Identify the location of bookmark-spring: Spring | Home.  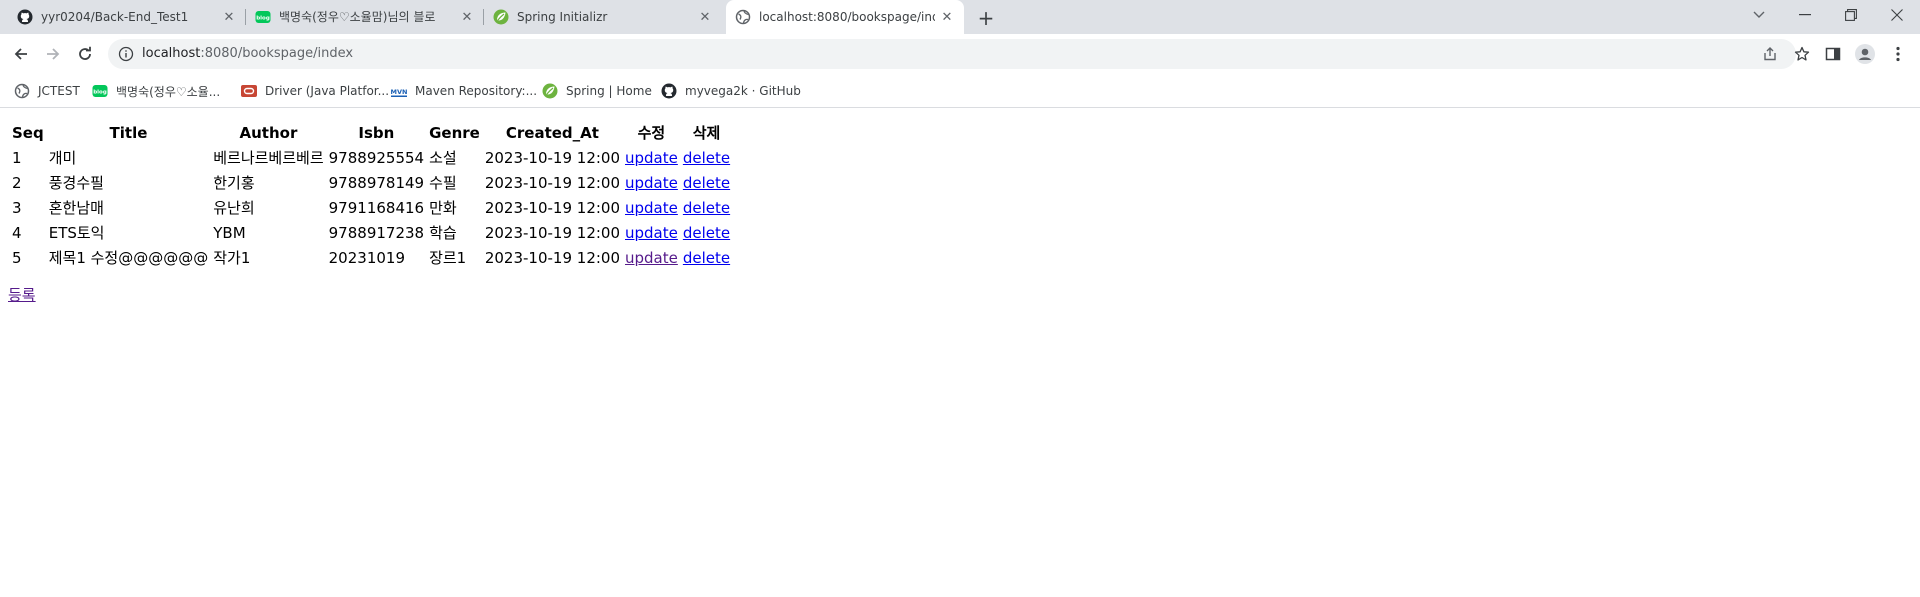
(597, 91).